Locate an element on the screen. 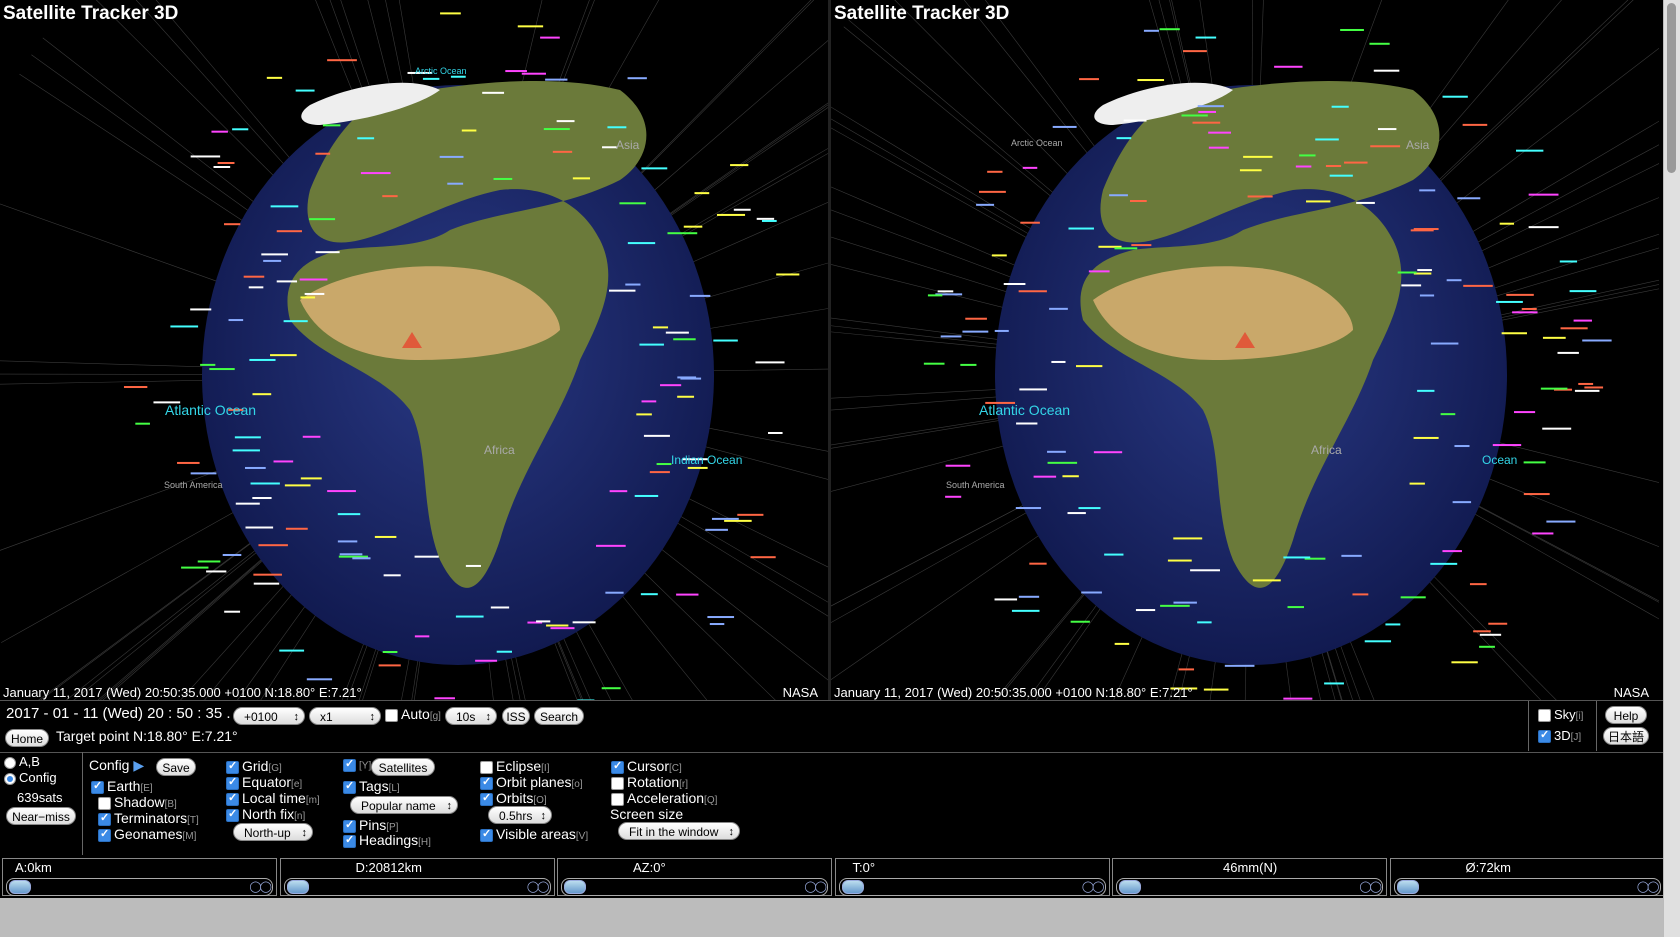 The height and width of the screenshot is (937, 1680). tags-checkbox: Tags[L] is located at coordinates (371, 786).